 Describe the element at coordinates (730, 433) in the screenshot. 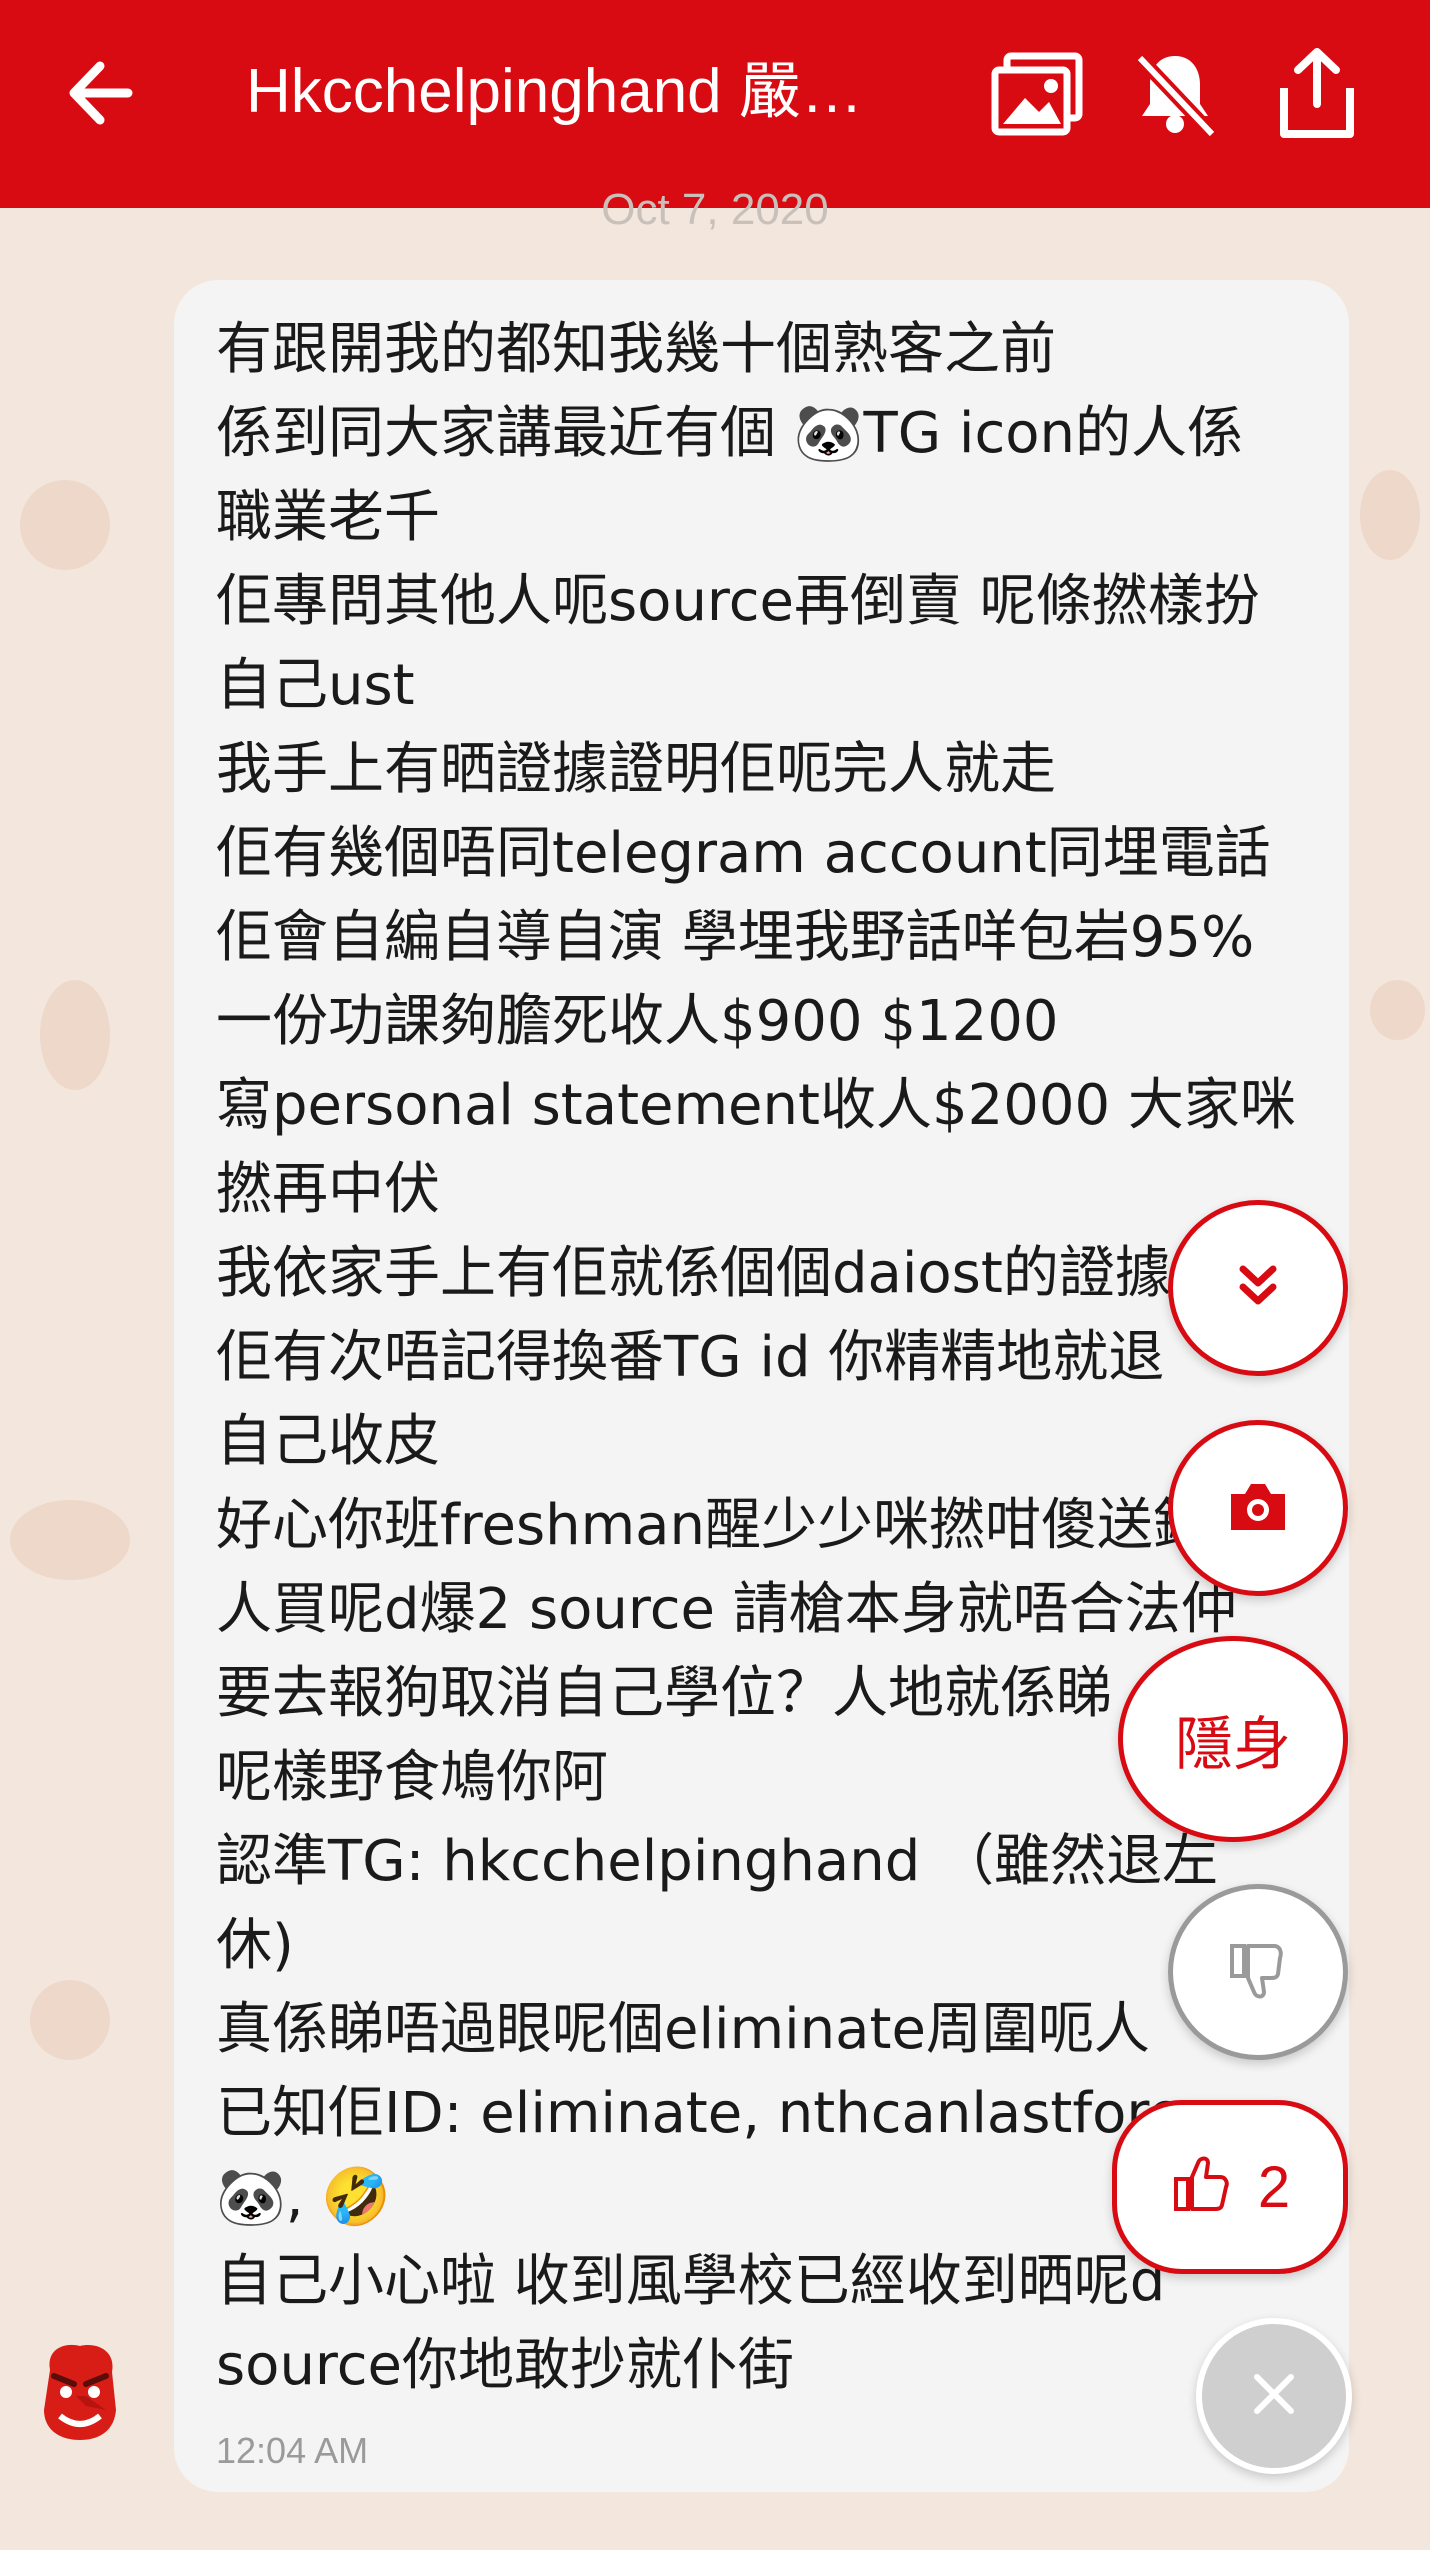

I see `message-line: 係到同大家講最近有個 🐼TG icon的人係` at that location.